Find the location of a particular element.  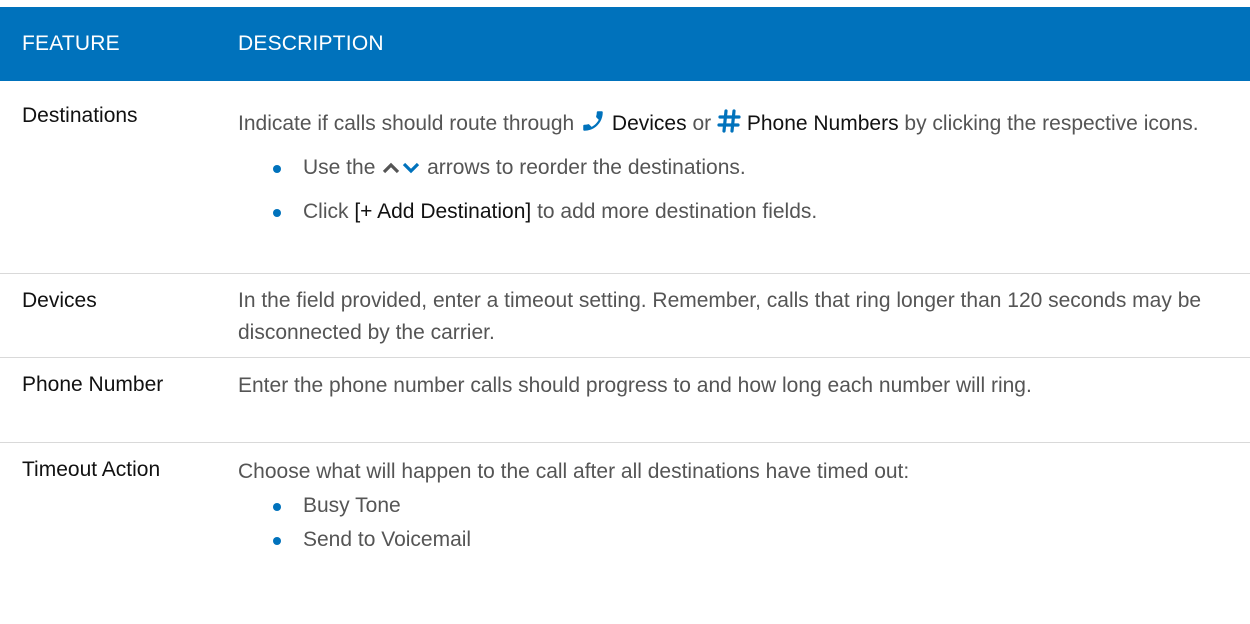

header-description: DESCRIPTION is located at coordinates (311, 43).